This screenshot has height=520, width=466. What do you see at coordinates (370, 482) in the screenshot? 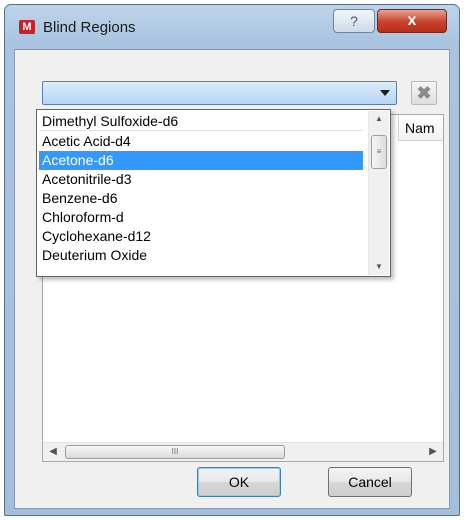
I see `cancel-button: Cancel` at bounding box center [370, 482].